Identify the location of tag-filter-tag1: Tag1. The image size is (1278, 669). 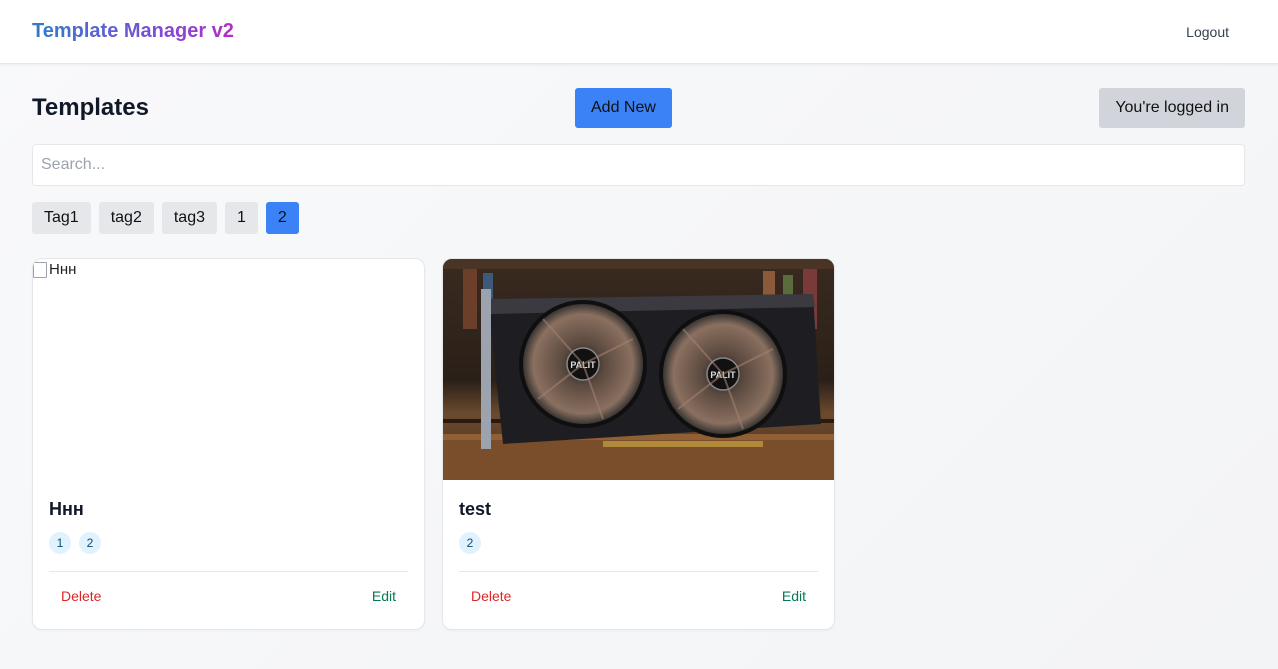
(61, 218).